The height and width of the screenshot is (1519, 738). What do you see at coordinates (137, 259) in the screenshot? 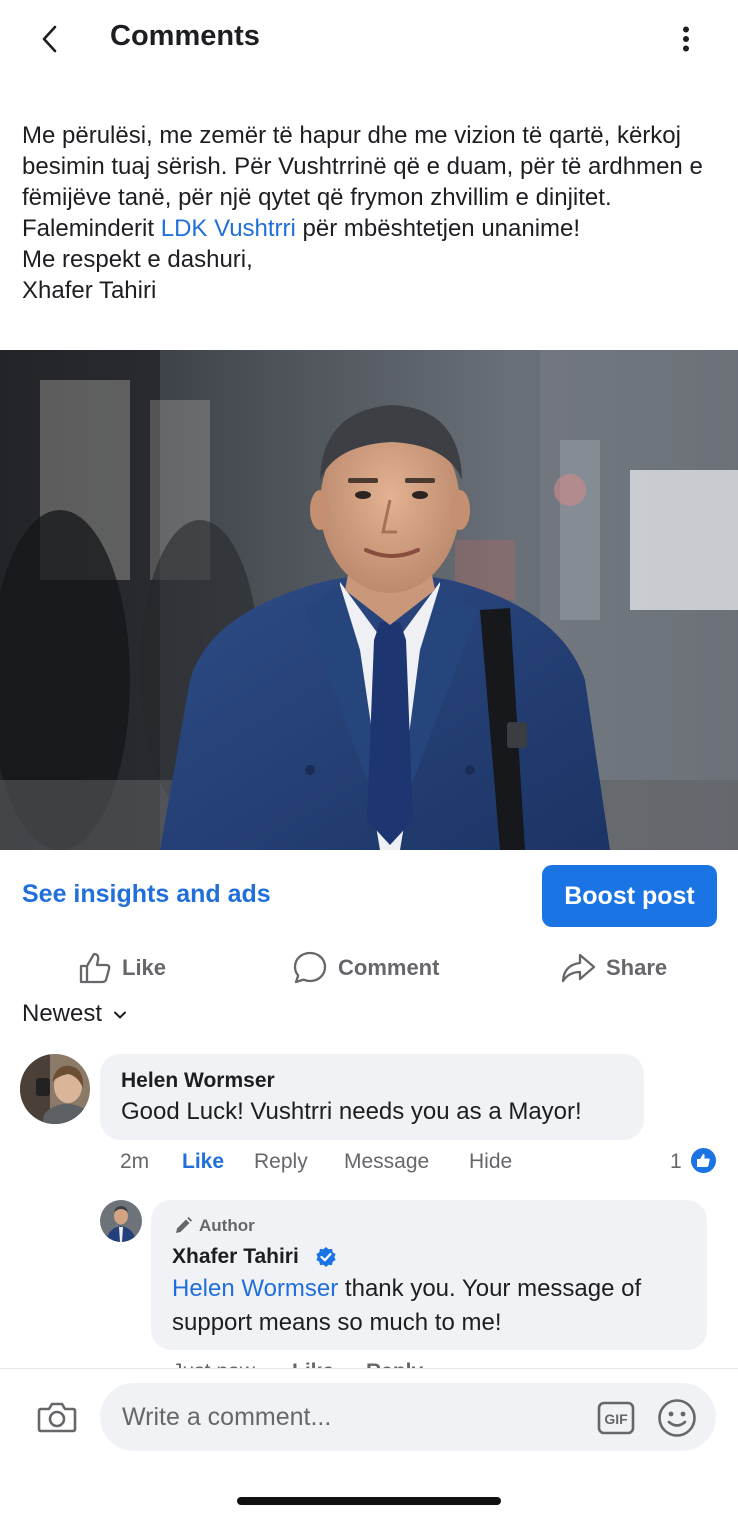
I see `post-closing: Me respekt e dashuri,` at bounding box center [137, 259].